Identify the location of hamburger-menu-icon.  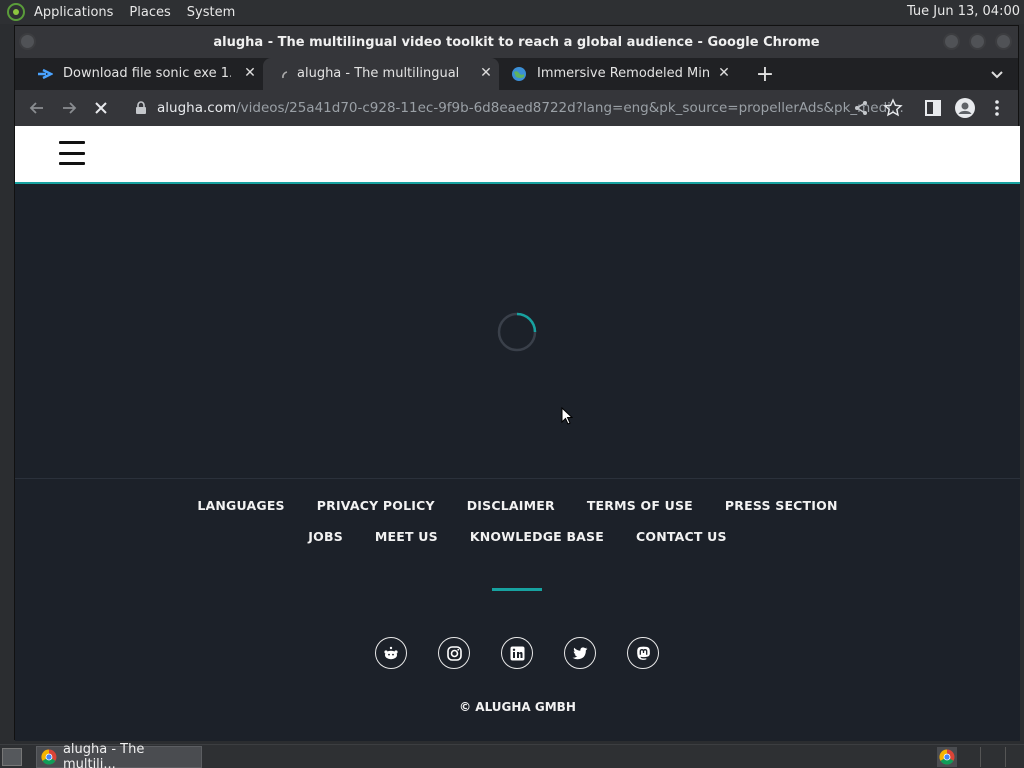
(72, 153).